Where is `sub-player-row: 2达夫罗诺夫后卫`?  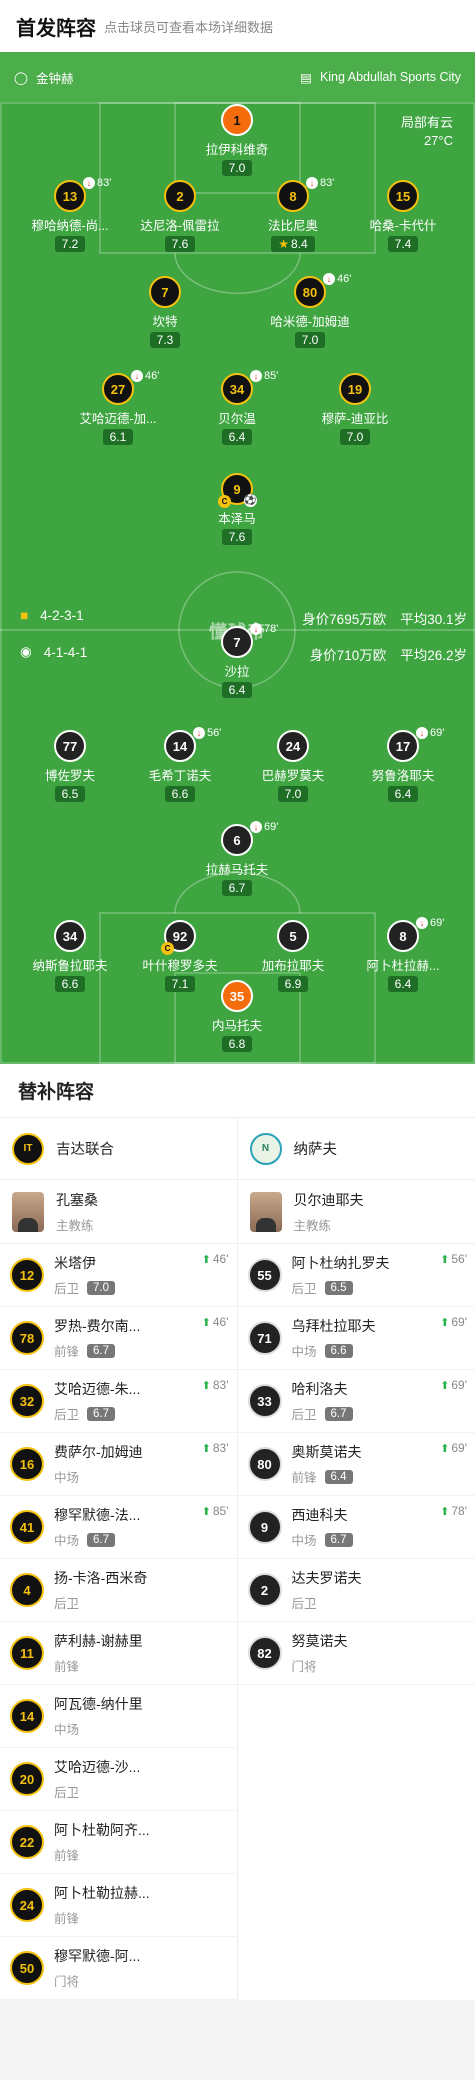
sub-player-row: 2达夫罗诺夫后卫 is located at coordinates (356, 1590).